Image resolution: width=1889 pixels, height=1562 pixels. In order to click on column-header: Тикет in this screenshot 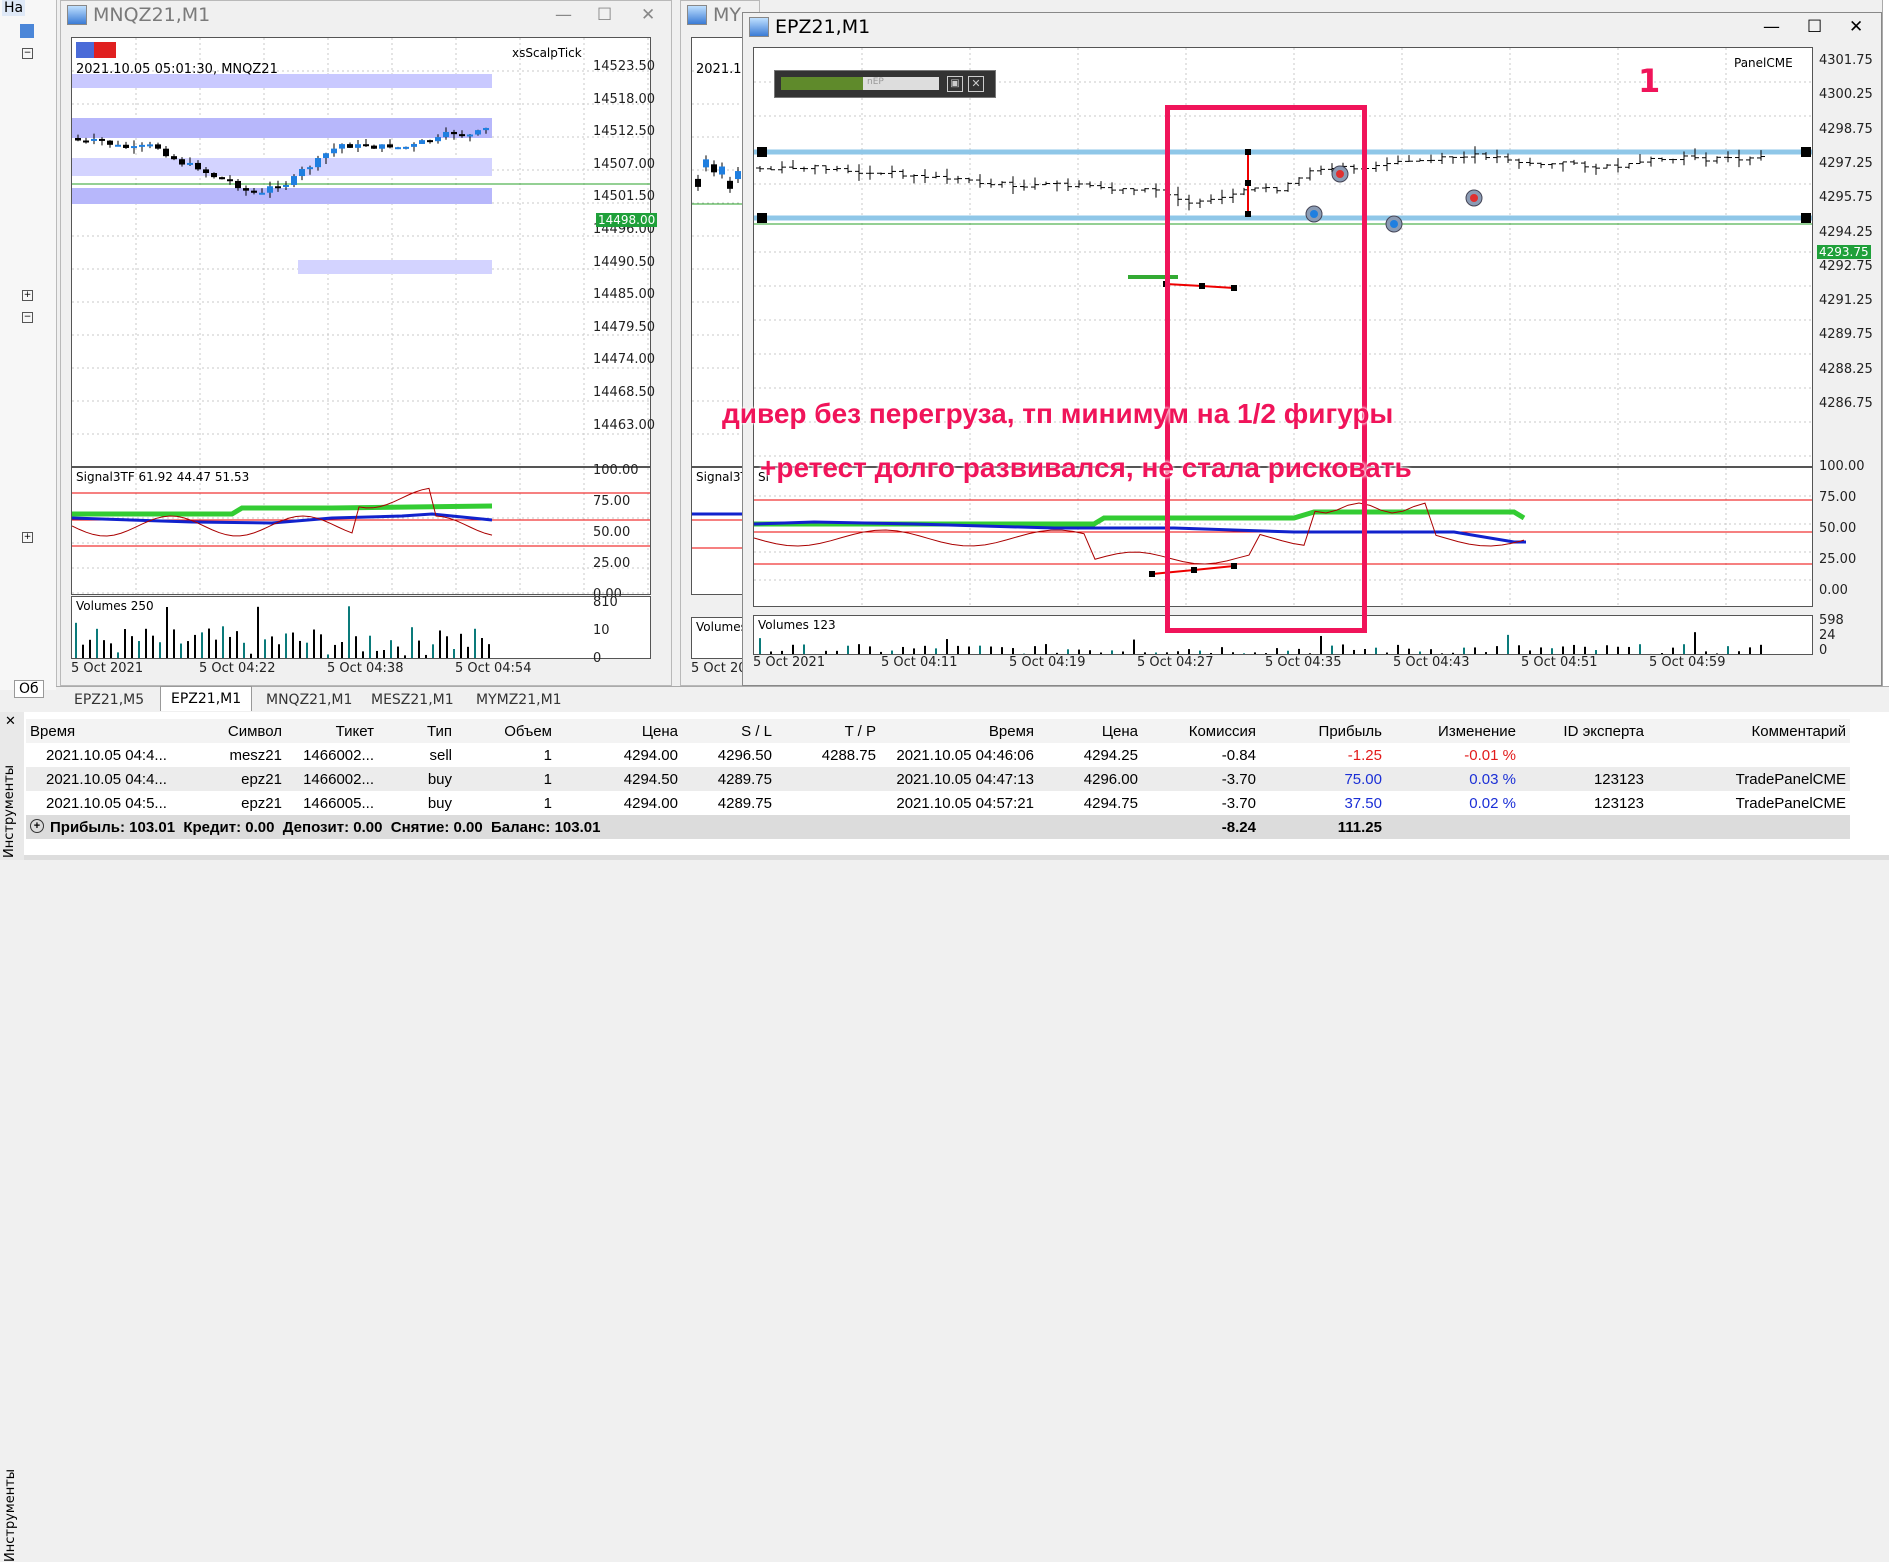, I will do `click(332, 731)`.